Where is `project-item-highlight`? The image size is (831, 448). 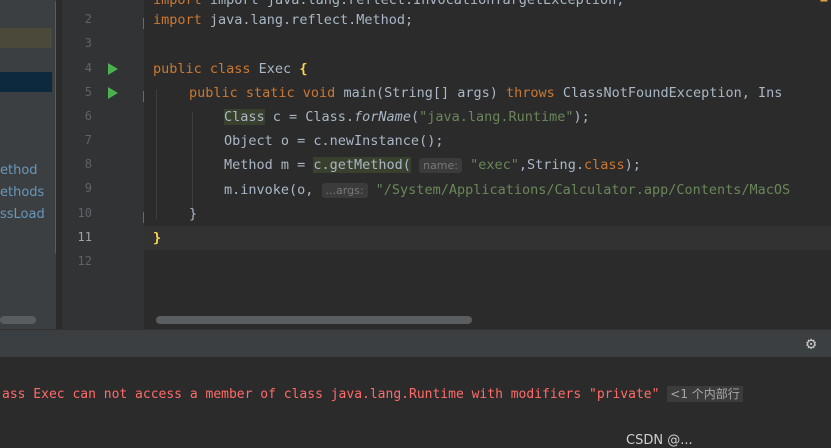
project-item-highlight is located at coordinates (26, 38).